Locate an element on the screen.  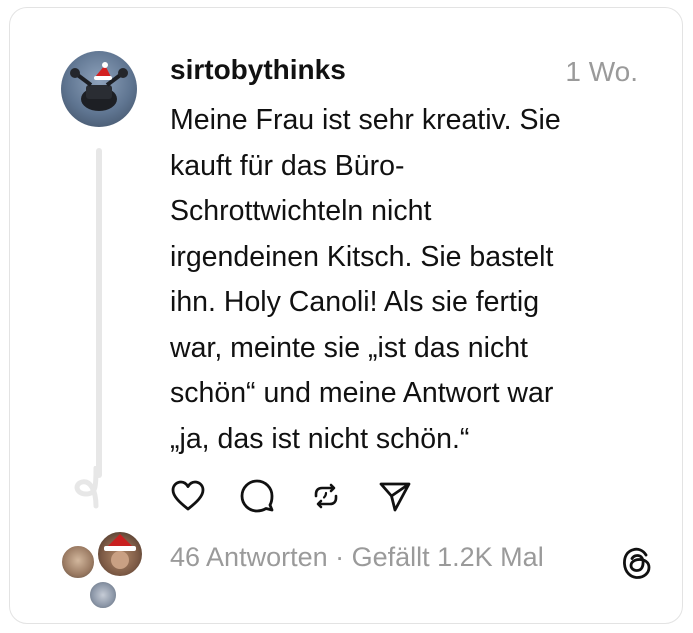
post-time: 1 Wo. is located at coordinates (601, 72).